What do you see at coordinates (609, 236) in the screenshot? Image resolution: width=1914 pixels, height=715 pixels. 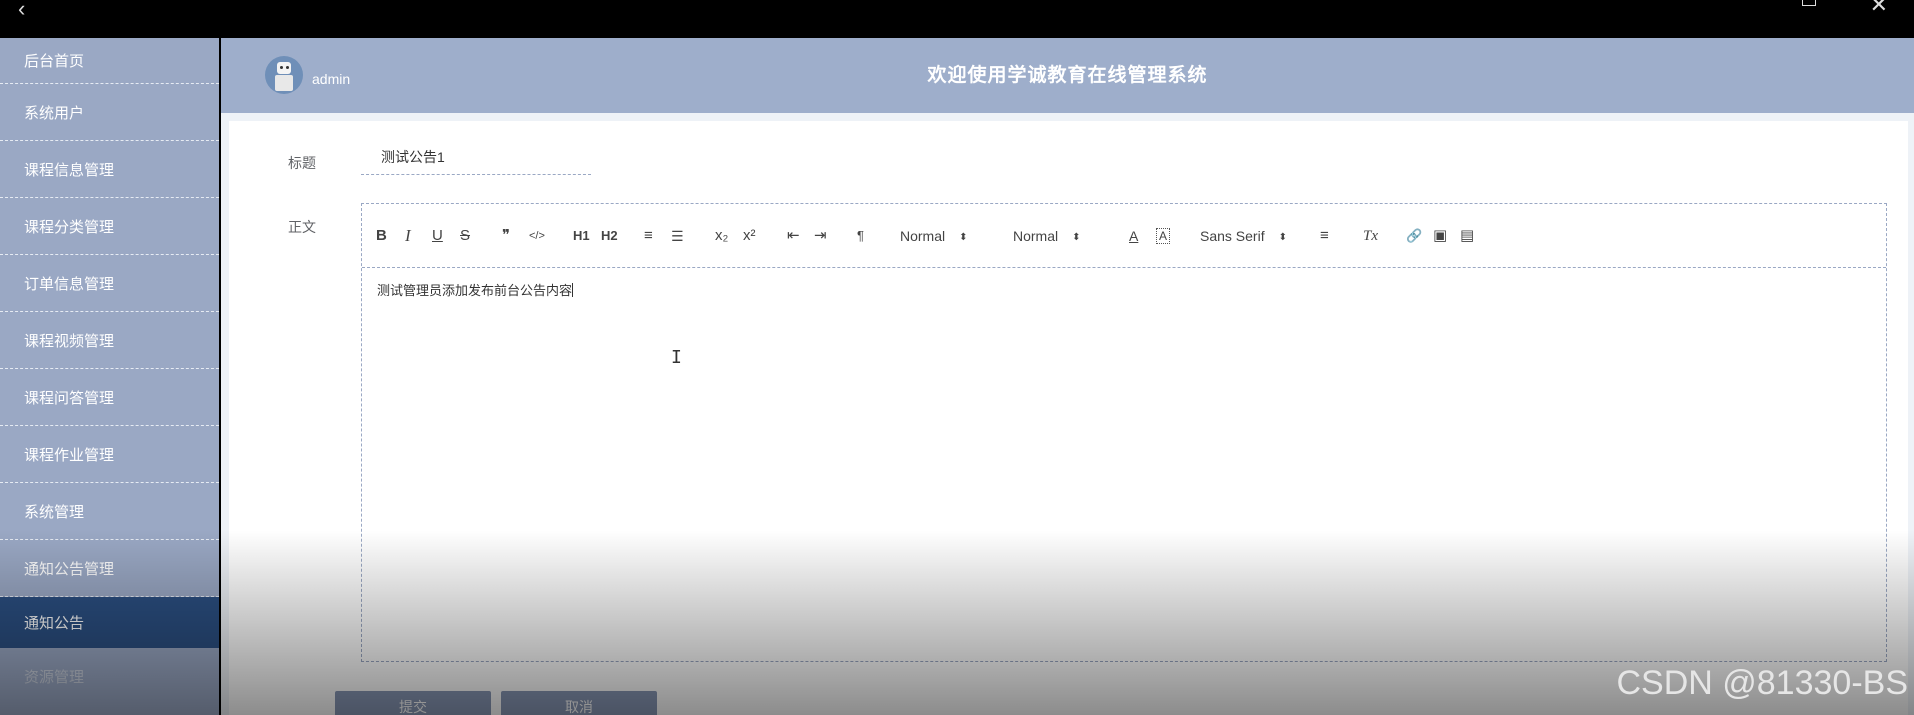 I see `h2-button: H2` at bounding box center [609, 236].